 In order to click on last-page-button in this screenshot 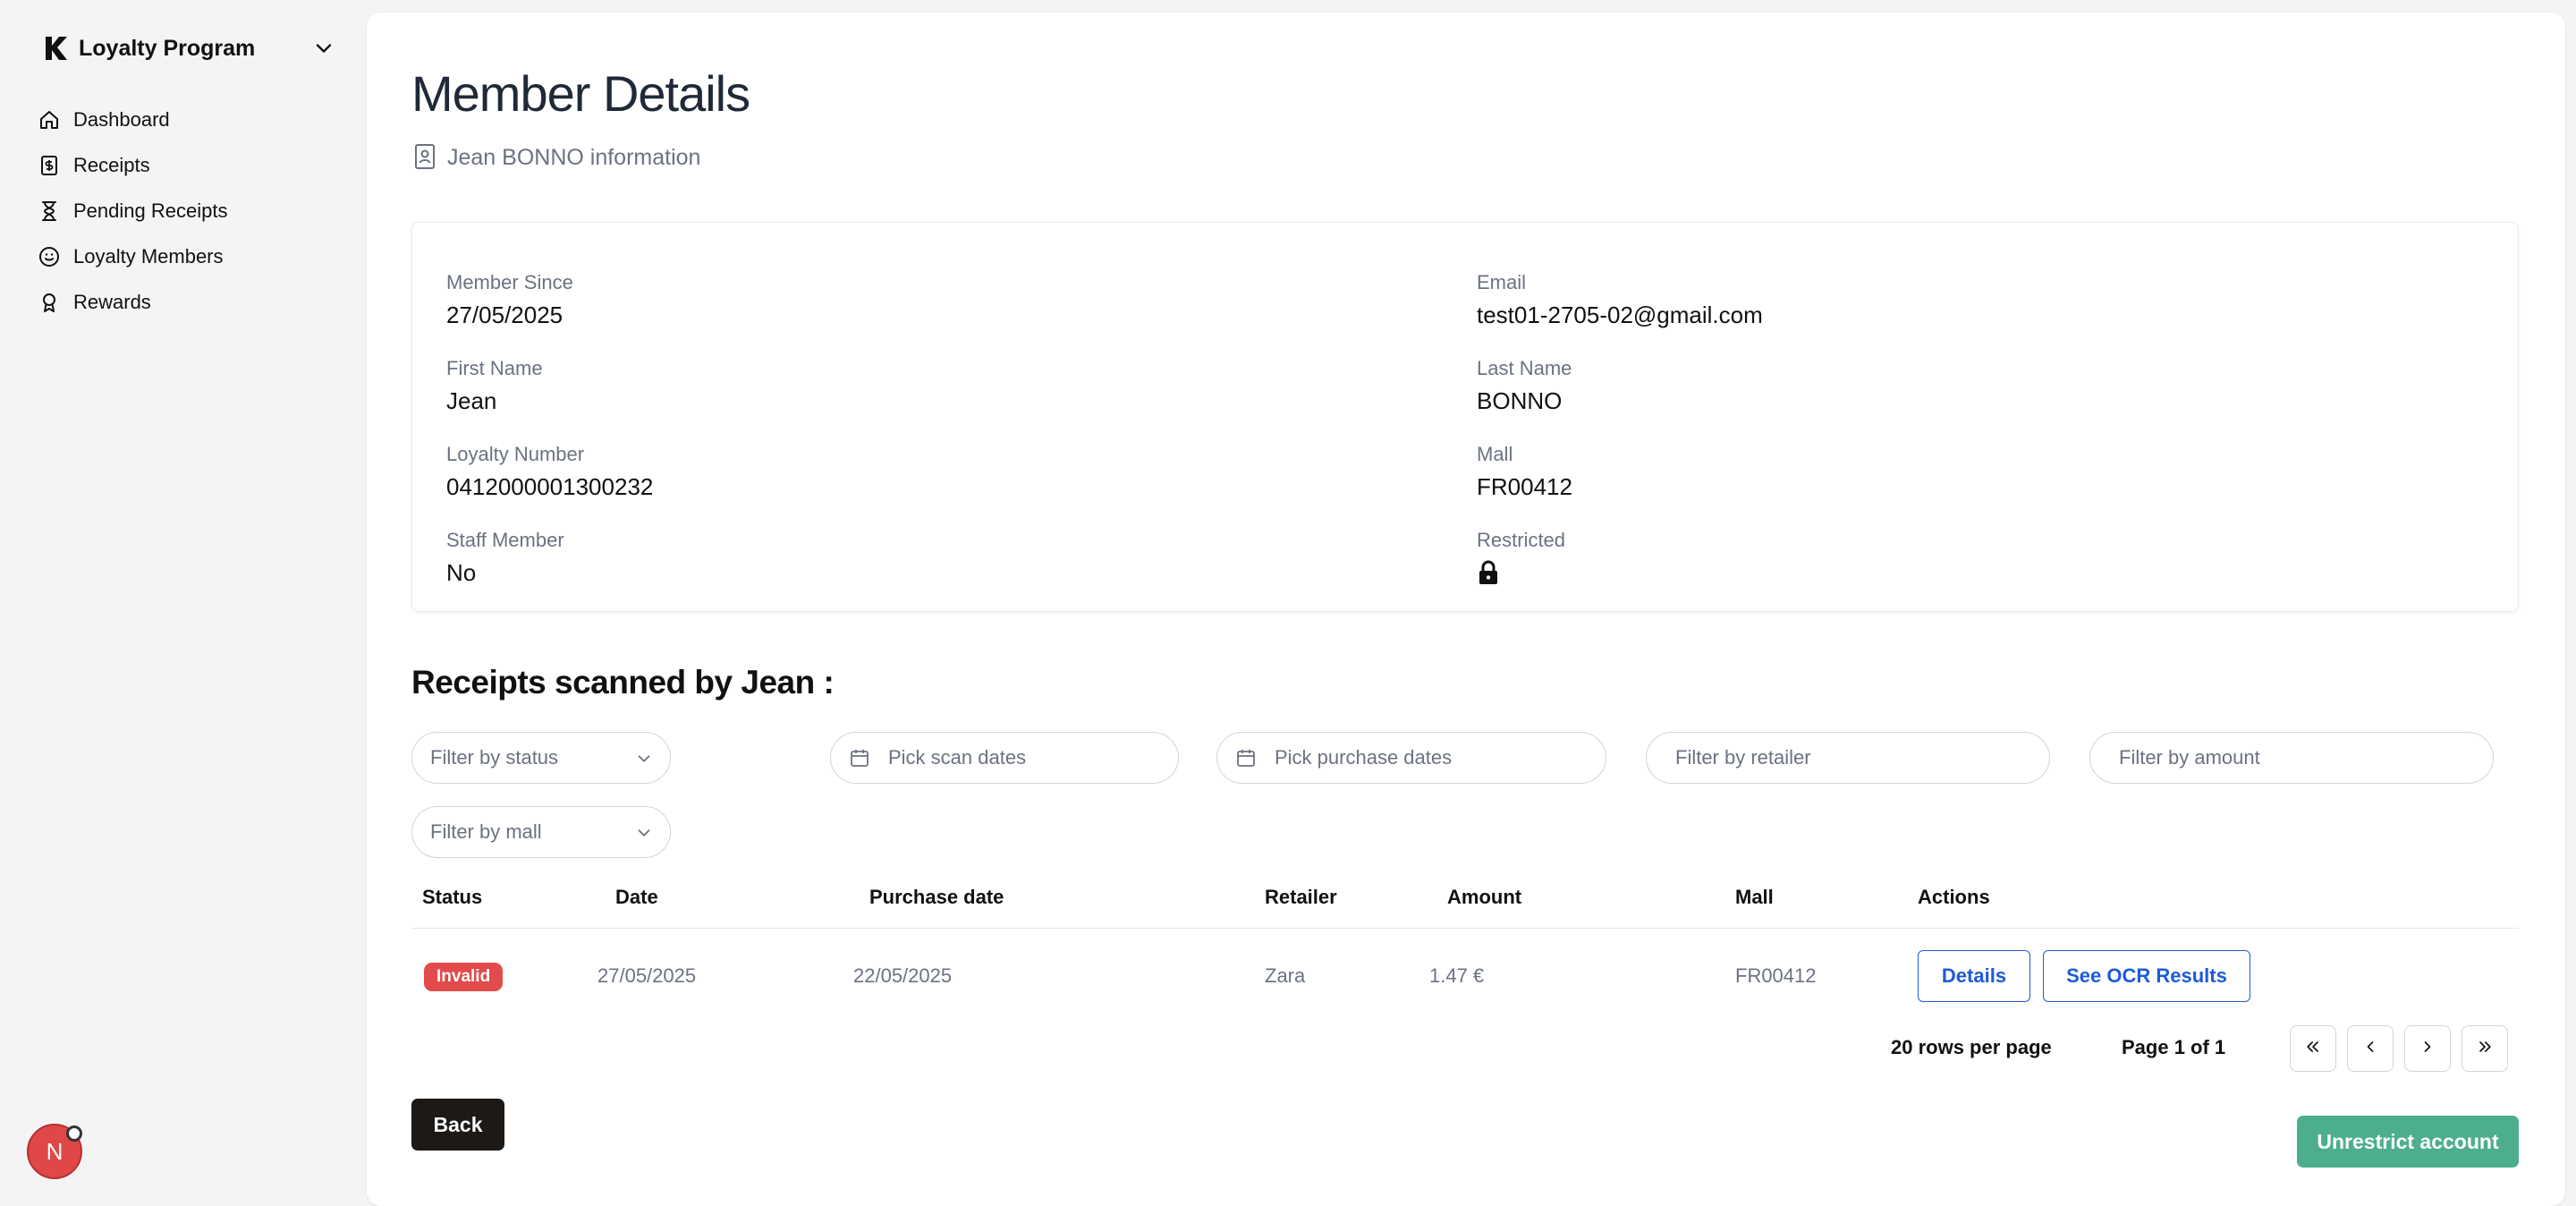, I will do `click(2485, 1048)`.